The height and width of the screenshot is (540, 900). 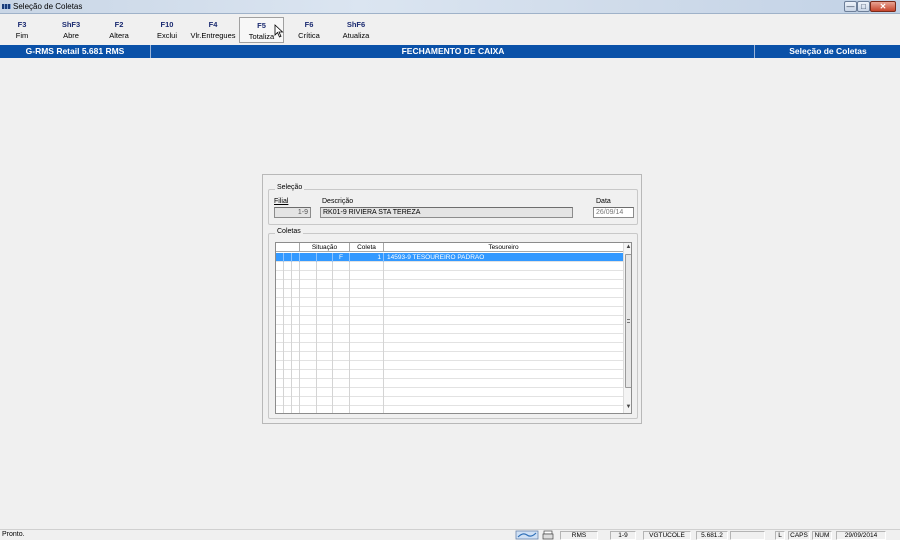 What do you see at coordinates (167, 24) in the screenshot?
I see `exclui-key: F10` at bounding box center [167, 24].